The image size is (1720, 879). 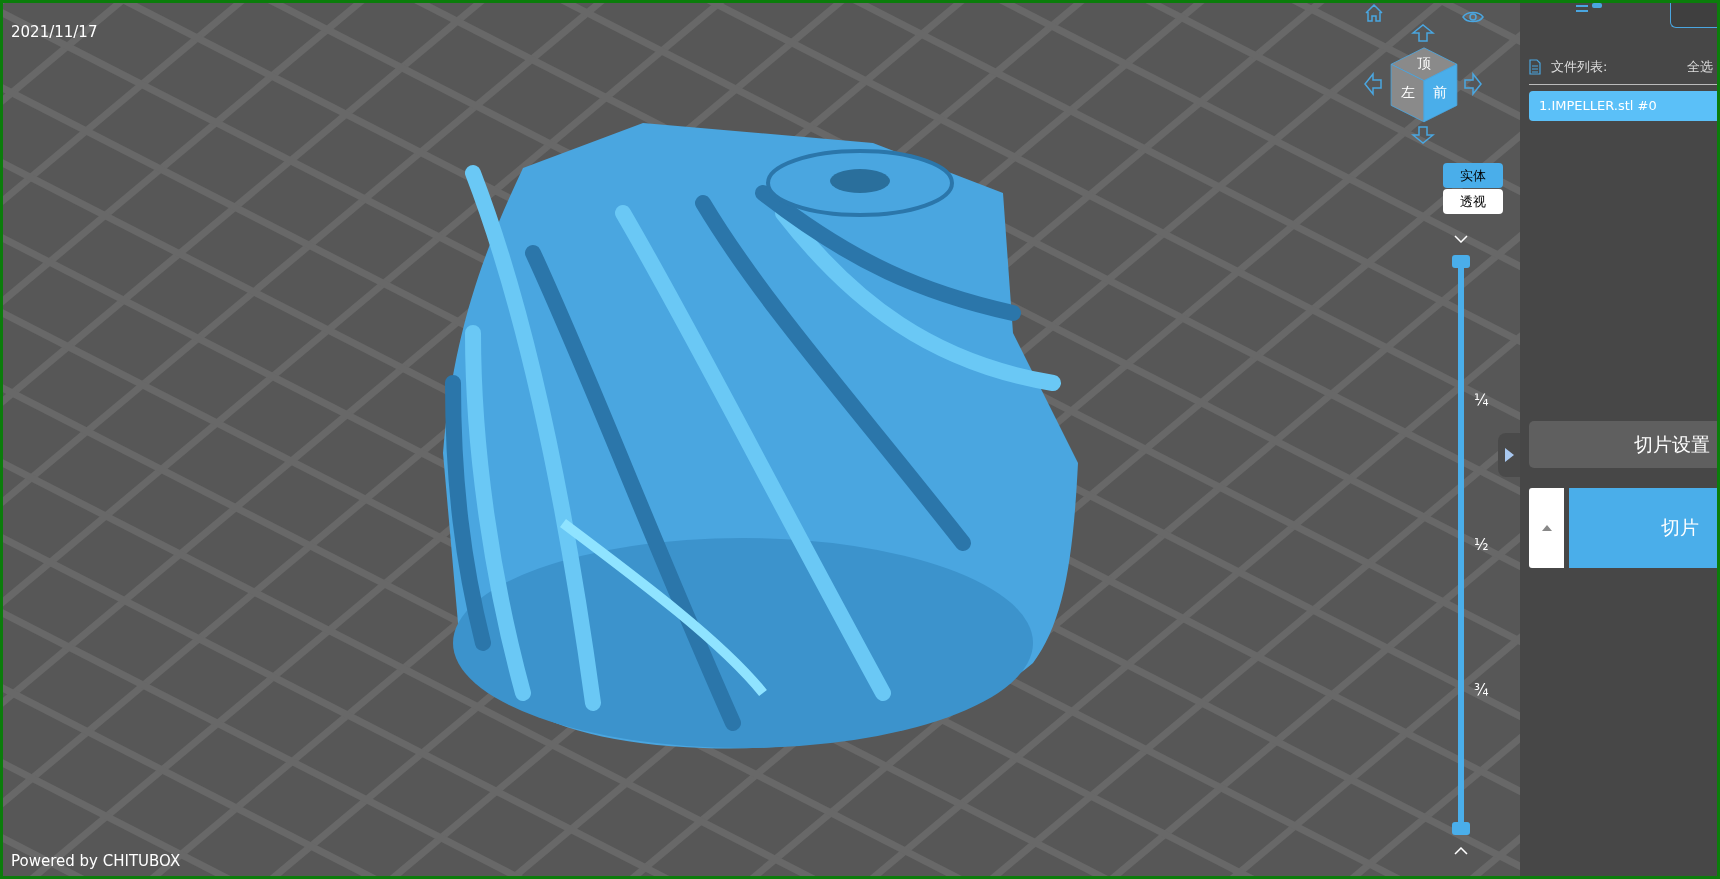 What do you see at coordinates (1423, 33) in the screenshot?
I see `arrow-up-icon` at bounding box center [1423, 33].